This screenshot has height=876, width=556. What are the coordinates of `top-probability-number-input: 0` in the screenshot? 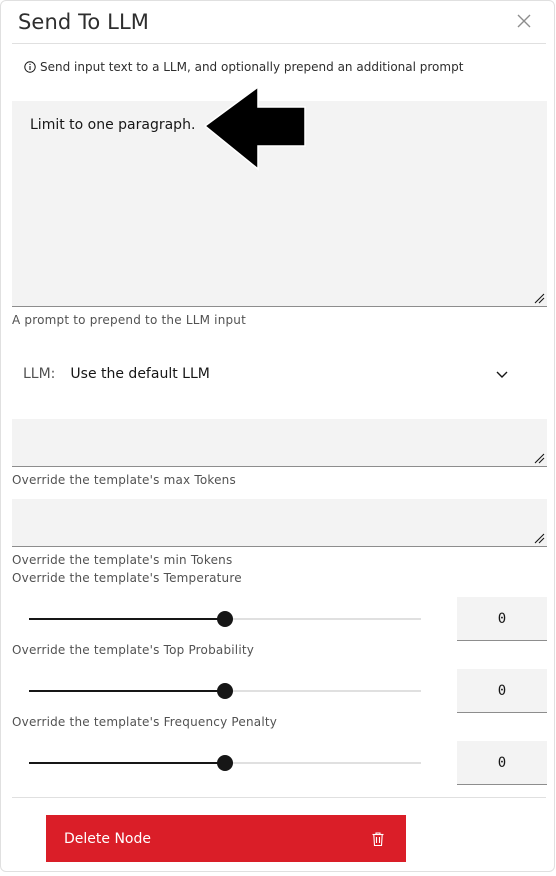 It's located at (502, 691).